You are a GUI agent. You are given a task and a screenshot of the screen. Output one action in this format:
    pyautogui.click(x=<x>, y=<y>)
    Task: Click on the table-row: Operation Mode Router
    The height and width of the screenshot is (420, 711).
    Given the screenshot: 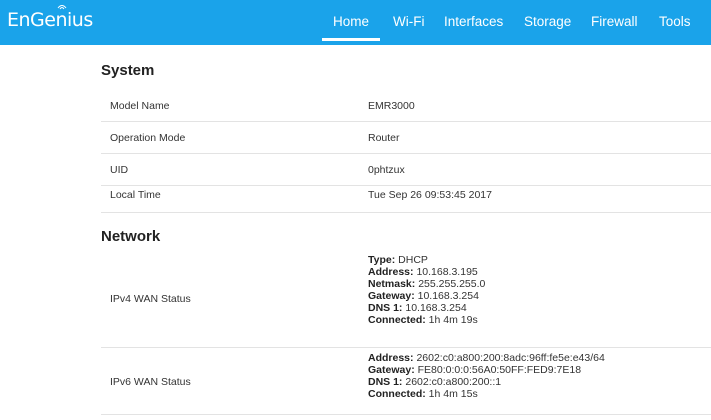 What is the action you would take?
    pyautogui.click(x=406, y=138)
    